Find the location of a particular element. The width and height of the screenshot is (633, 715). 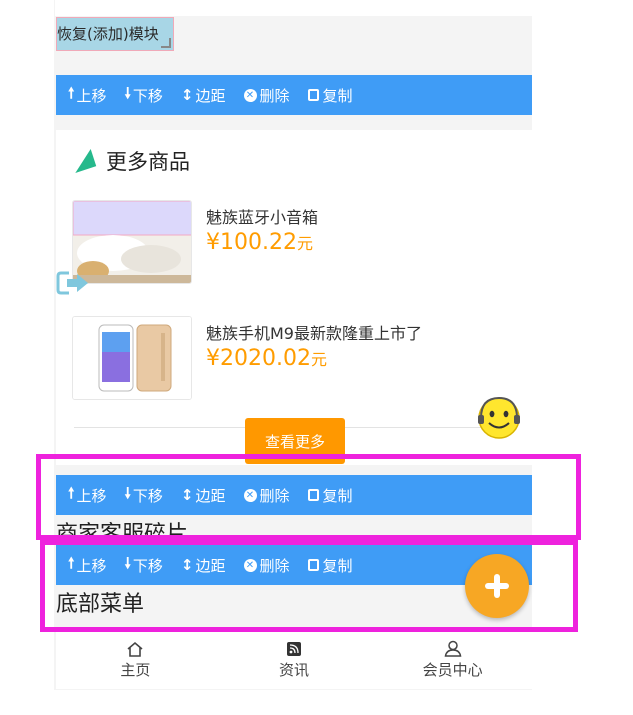

product-name: 魅族手机M9最新款隆重上市了 is located at coordinates (314, 332).